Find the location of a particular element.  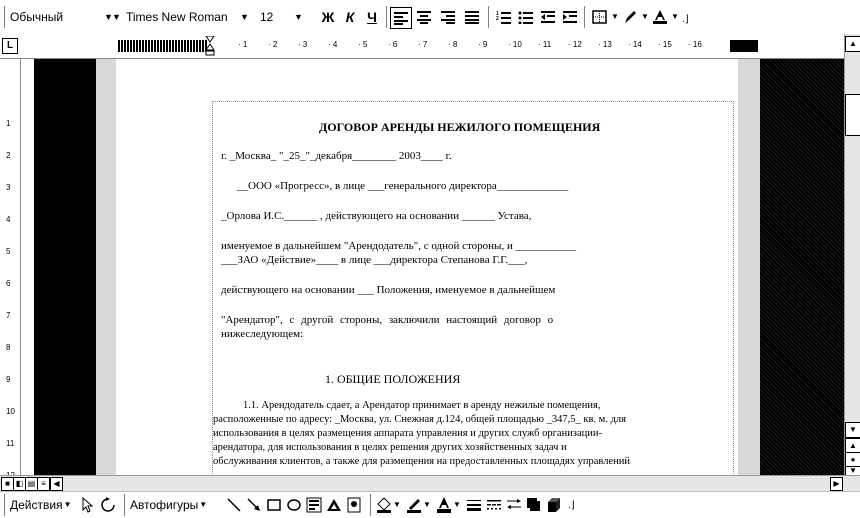

ruler-number: · 6 is located at coordinates (393, 44).